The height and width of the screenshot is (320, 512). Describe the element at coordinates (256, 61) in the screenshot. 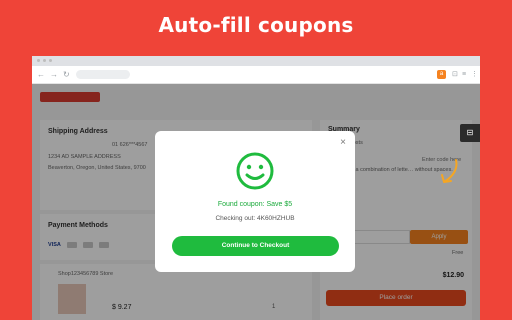

I see `tab-bar` at that location.